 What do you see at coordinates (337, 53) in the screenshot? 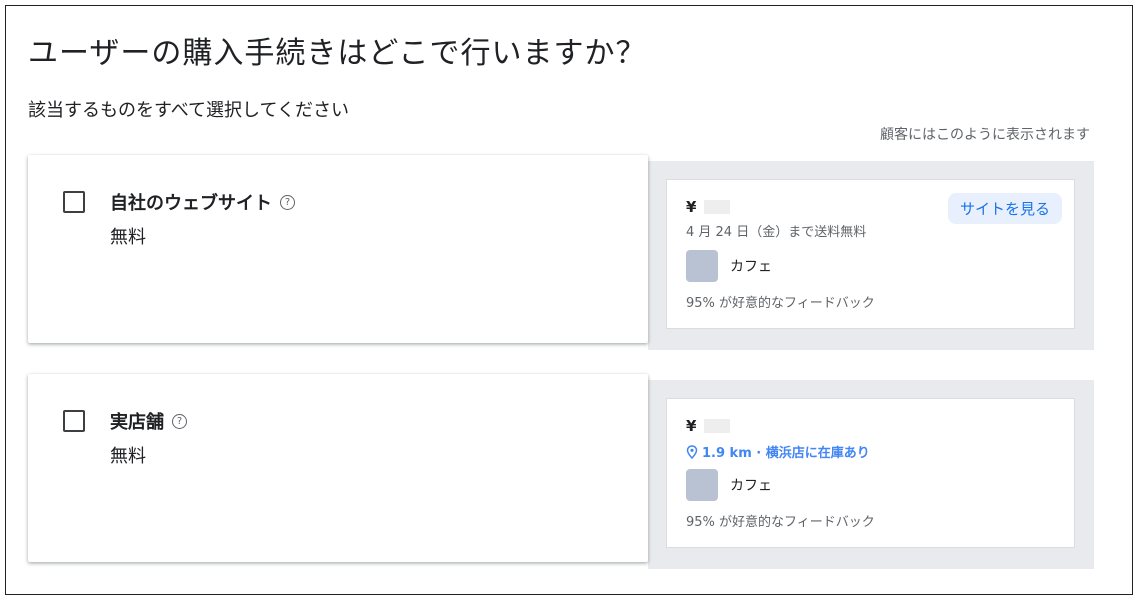
I see `page-title: ユーザーの購入手続きはどこで行いますか？` at bounding box center [337, 53].